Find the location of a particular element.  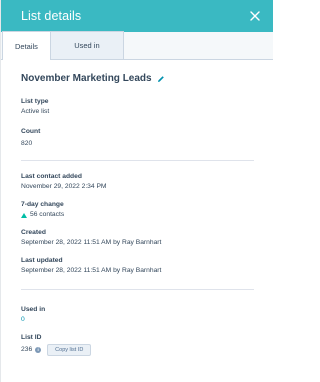

last-updated-label: Last updated is located at coordinates (42, 260).